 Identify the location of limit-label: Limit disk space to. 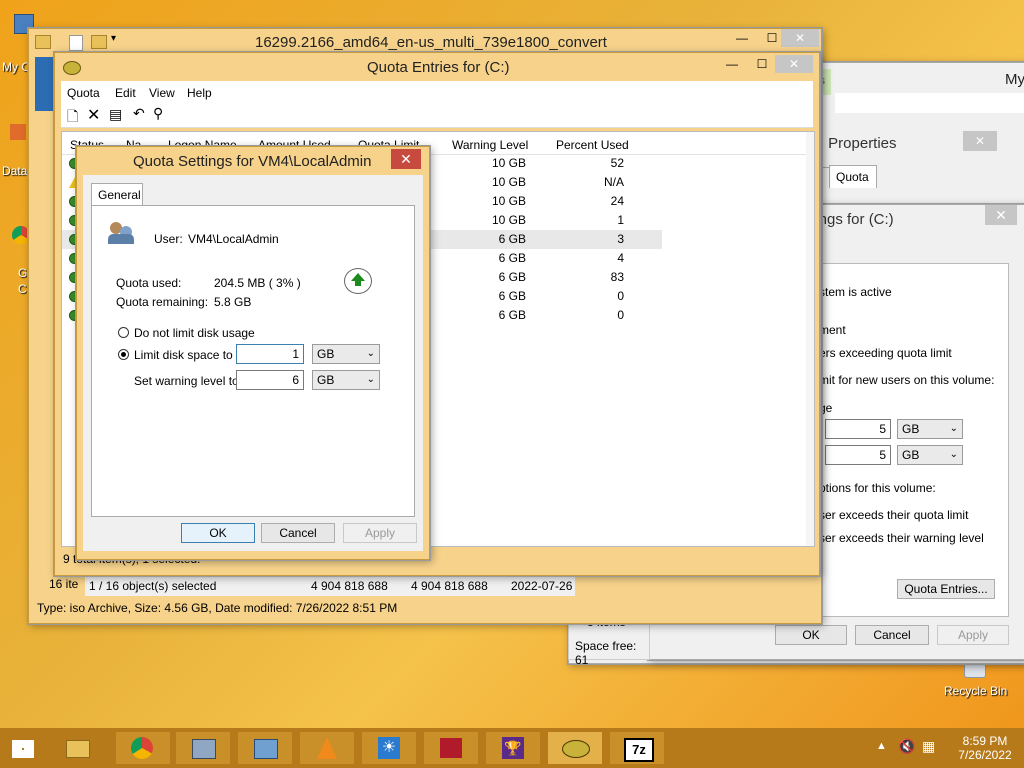
(183, 355).